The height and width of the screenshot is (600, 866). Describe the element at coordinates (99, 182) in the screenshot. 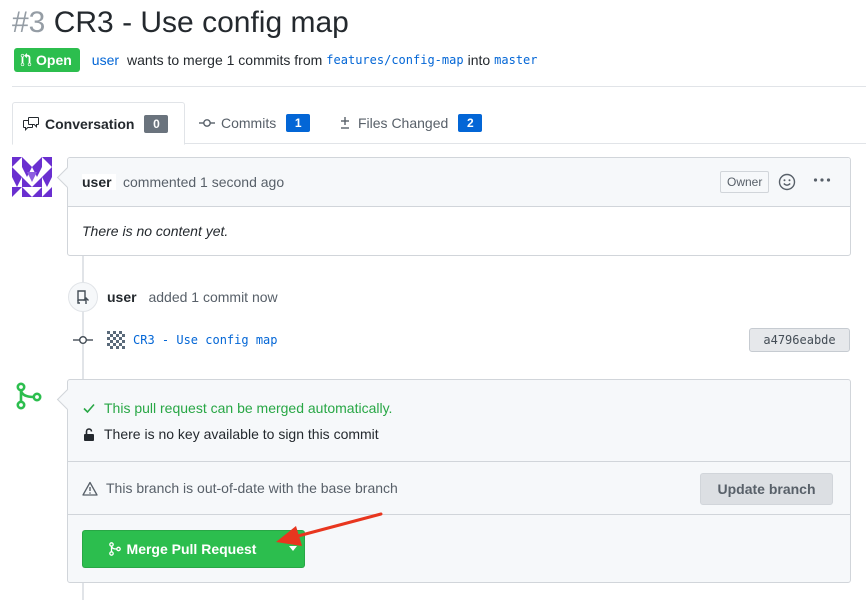

I see `comment-author: user` at that location.